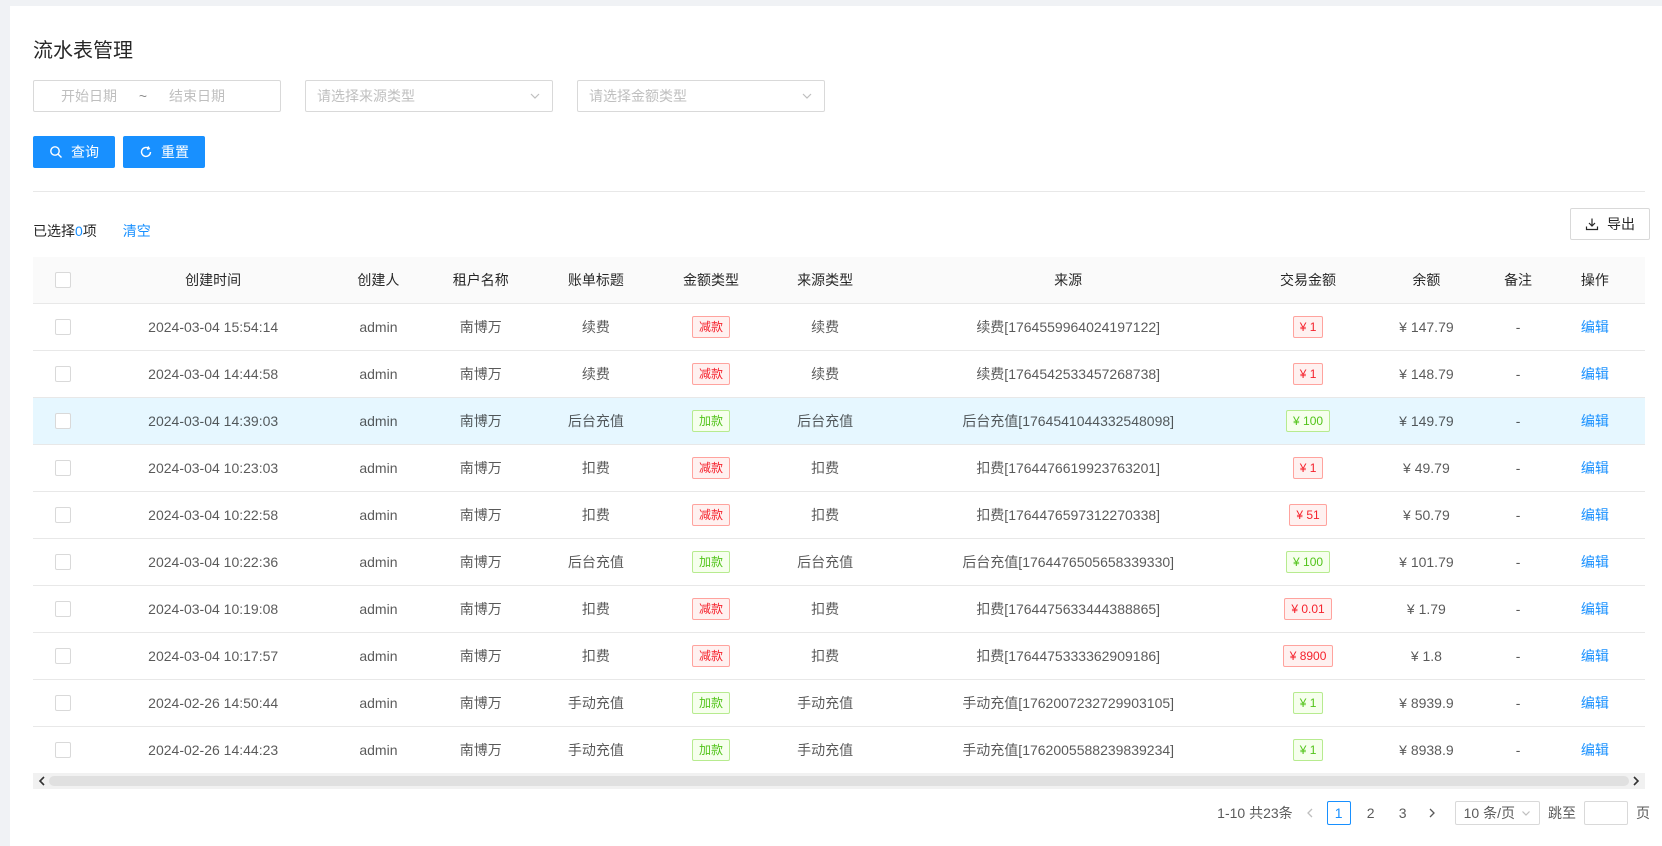 The image size is (1662, 846). I want to click on cell-source: 手动充值[1762007232729903105], so click(1068, 703).